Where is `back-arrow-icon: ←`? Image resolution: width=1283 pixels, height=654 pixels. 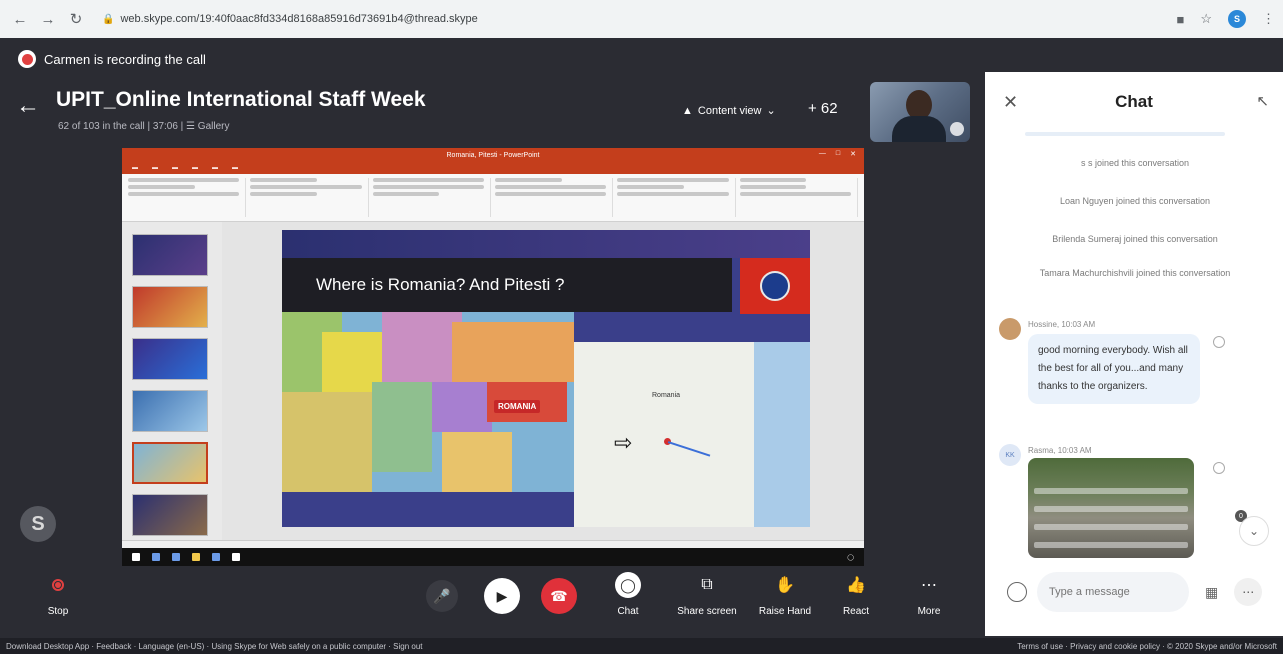
back-arrow-icon: ← is located at coordinates (28, 106).